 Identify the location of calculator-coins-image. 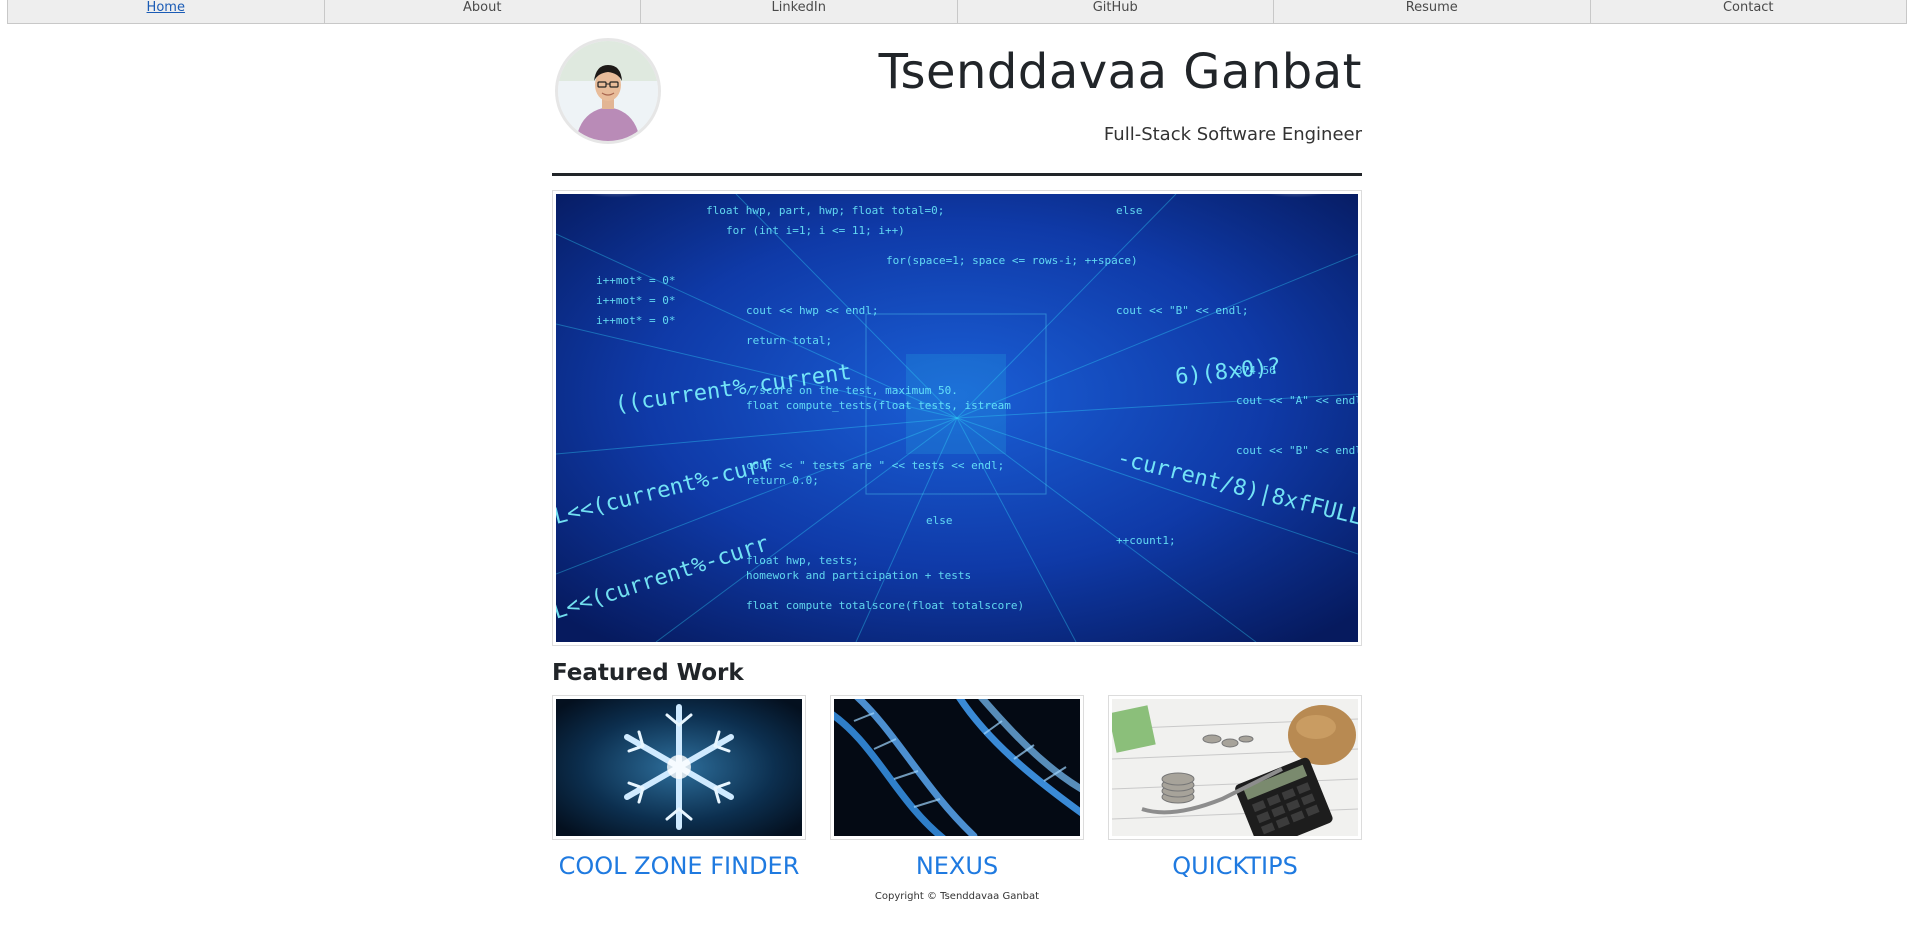
(1235, 767).